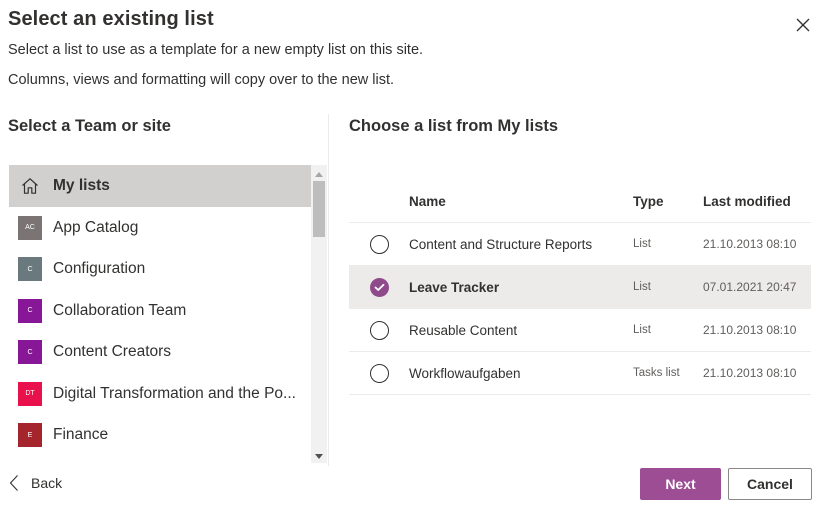  Describe the element at coordinates (501, 244) in the screenshot. I see `list-name: Content and Structure Reports` at that location.